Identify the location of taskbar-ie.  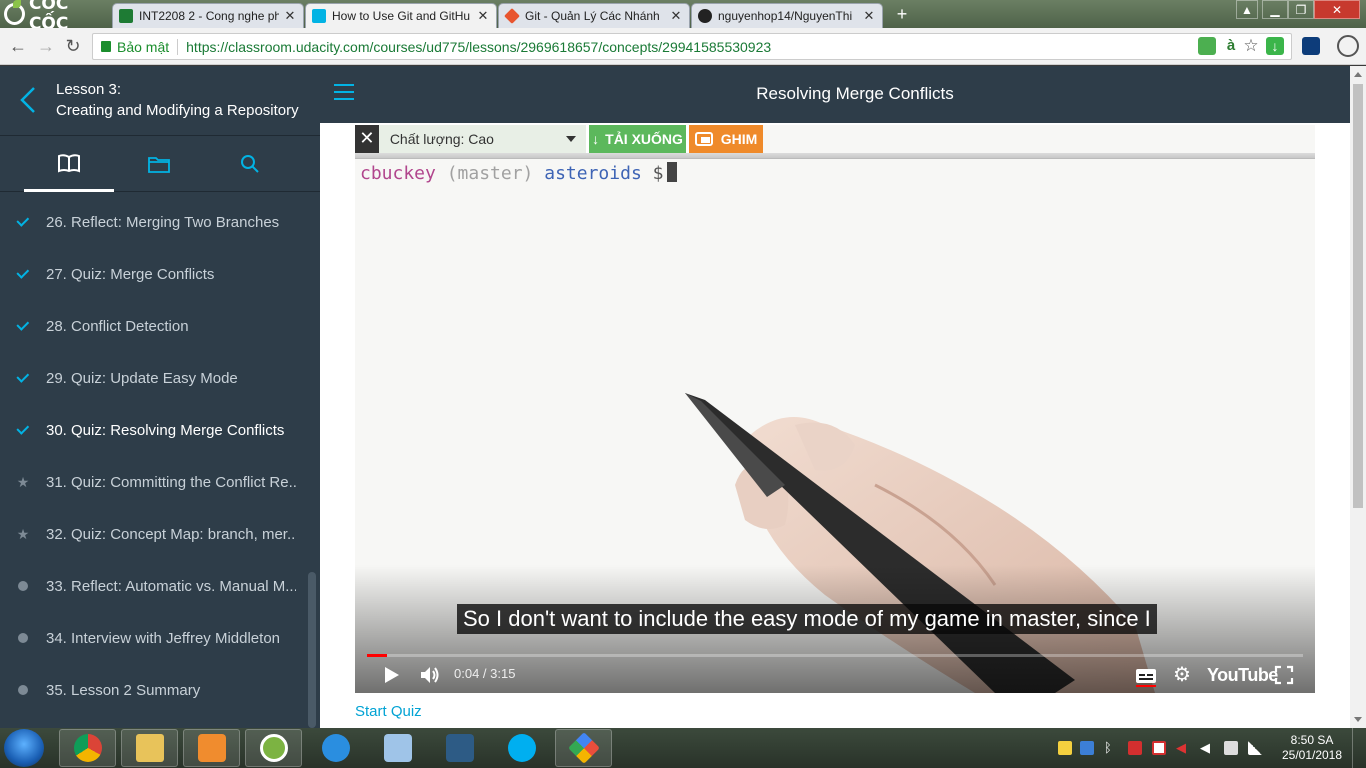
(335, 748).